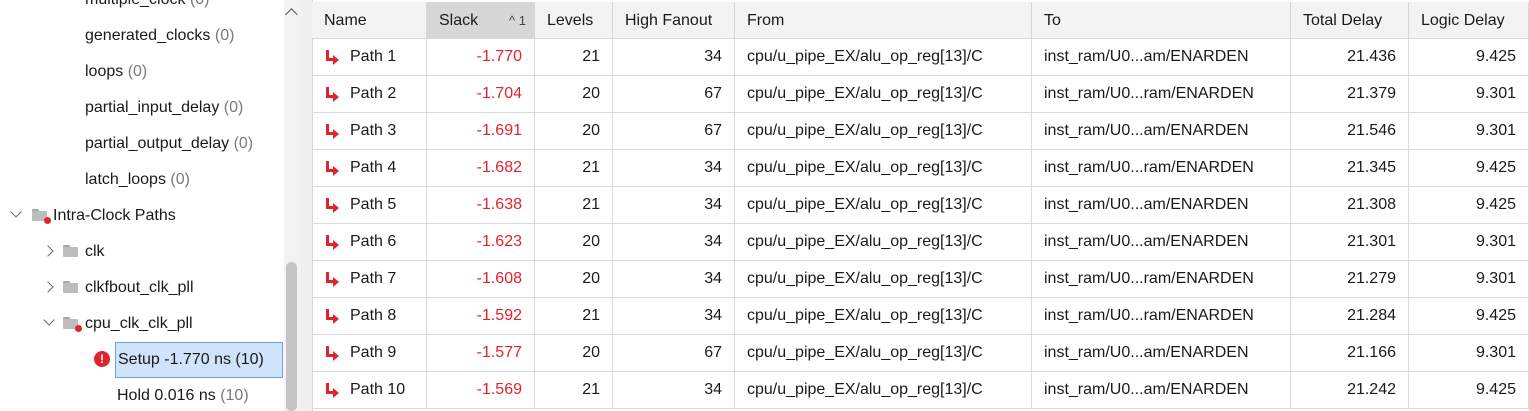 This screenshot has height=411, width=1529. What do you see at coordinates (1469, 20) in the screenshot?
I see `column-header-logic-delay: Logic Delay` at bounding box center [1469, 20].